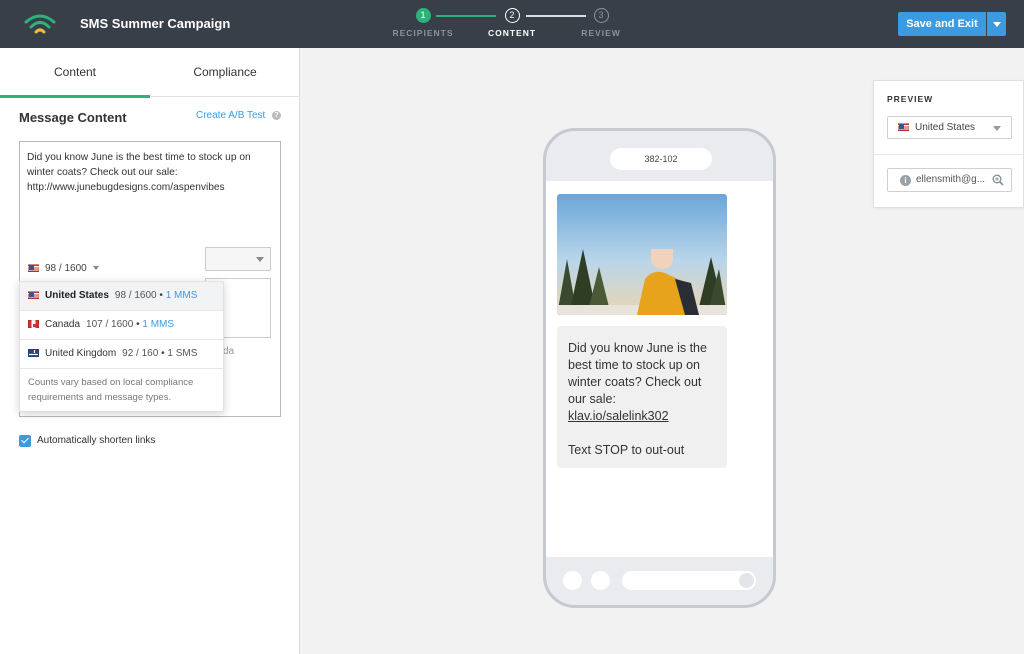  Describe the element at coordinates (229, 351) in the screenshot. I see `obscured-text: da` at that location.